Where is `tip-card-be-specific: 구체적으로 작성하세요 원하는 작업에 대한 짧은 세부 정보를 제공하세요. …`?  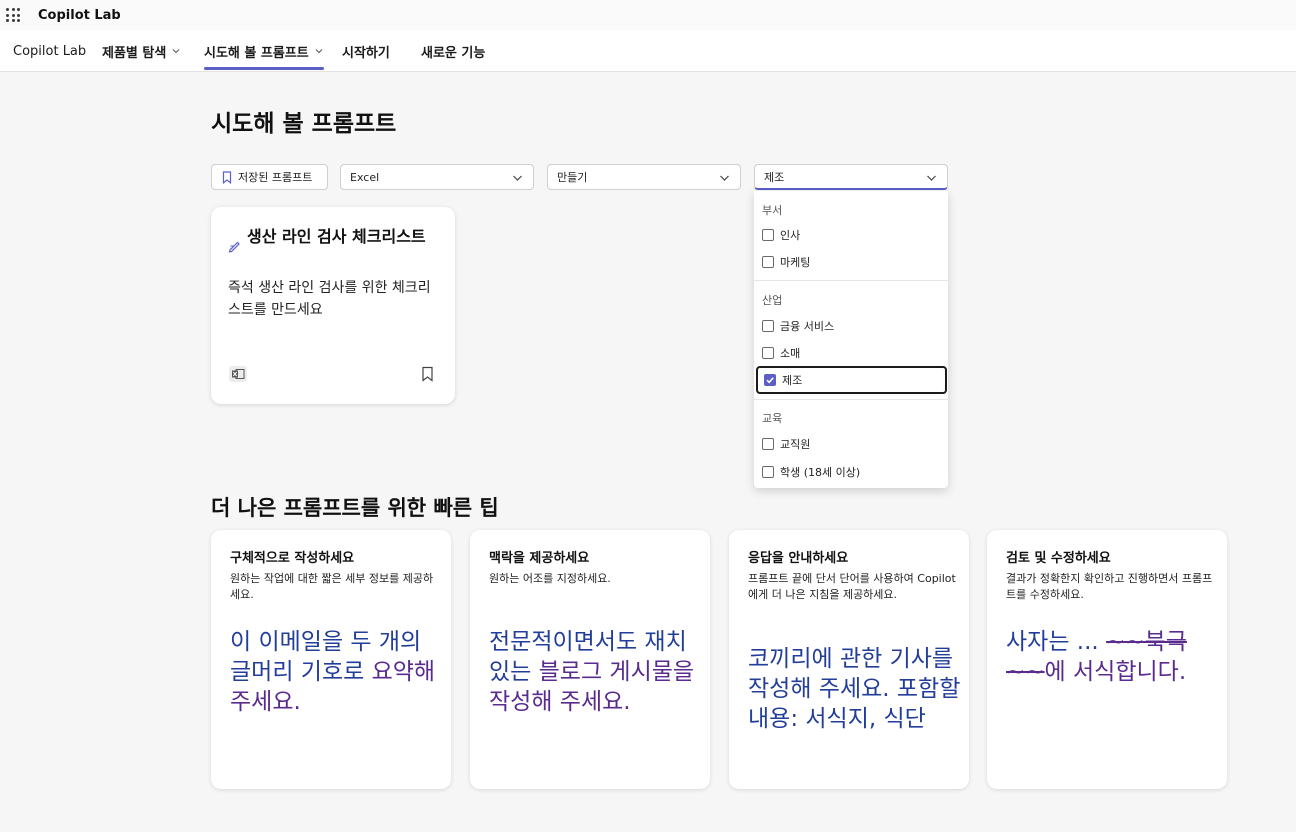
tip-card-be-specific: 구체적으로 작성하세요 원하는 작업에 대한 짧은 세부 정보를 제공하세요. … is located at coordinates (331, 659).